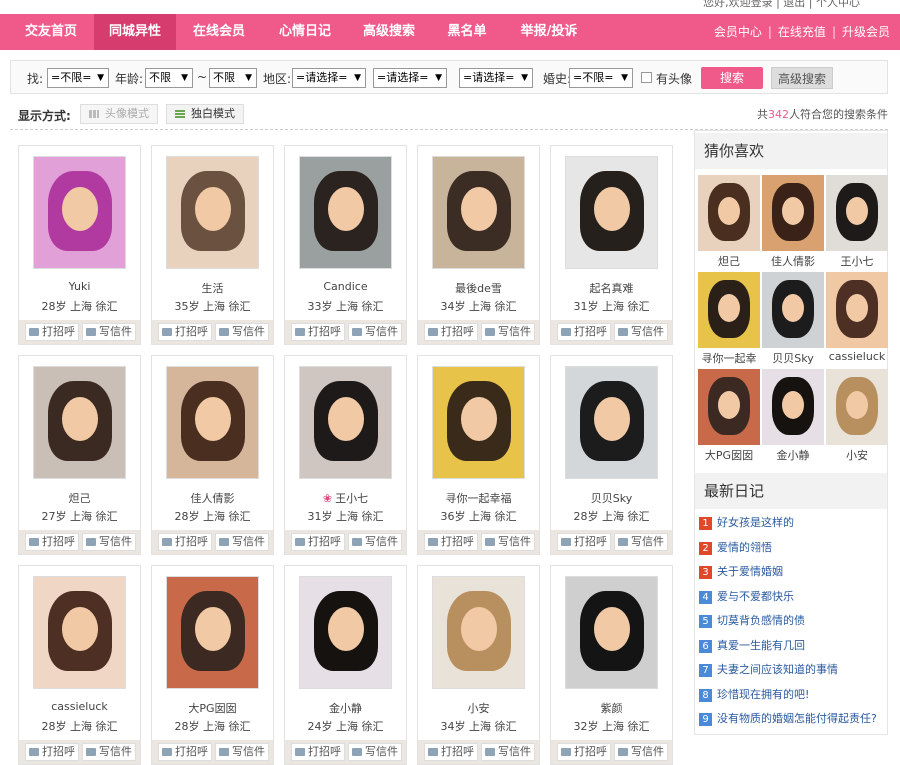 The image size is (900, 765). I want to click on guess-name: 大PG囡囡, so click(729, 455).